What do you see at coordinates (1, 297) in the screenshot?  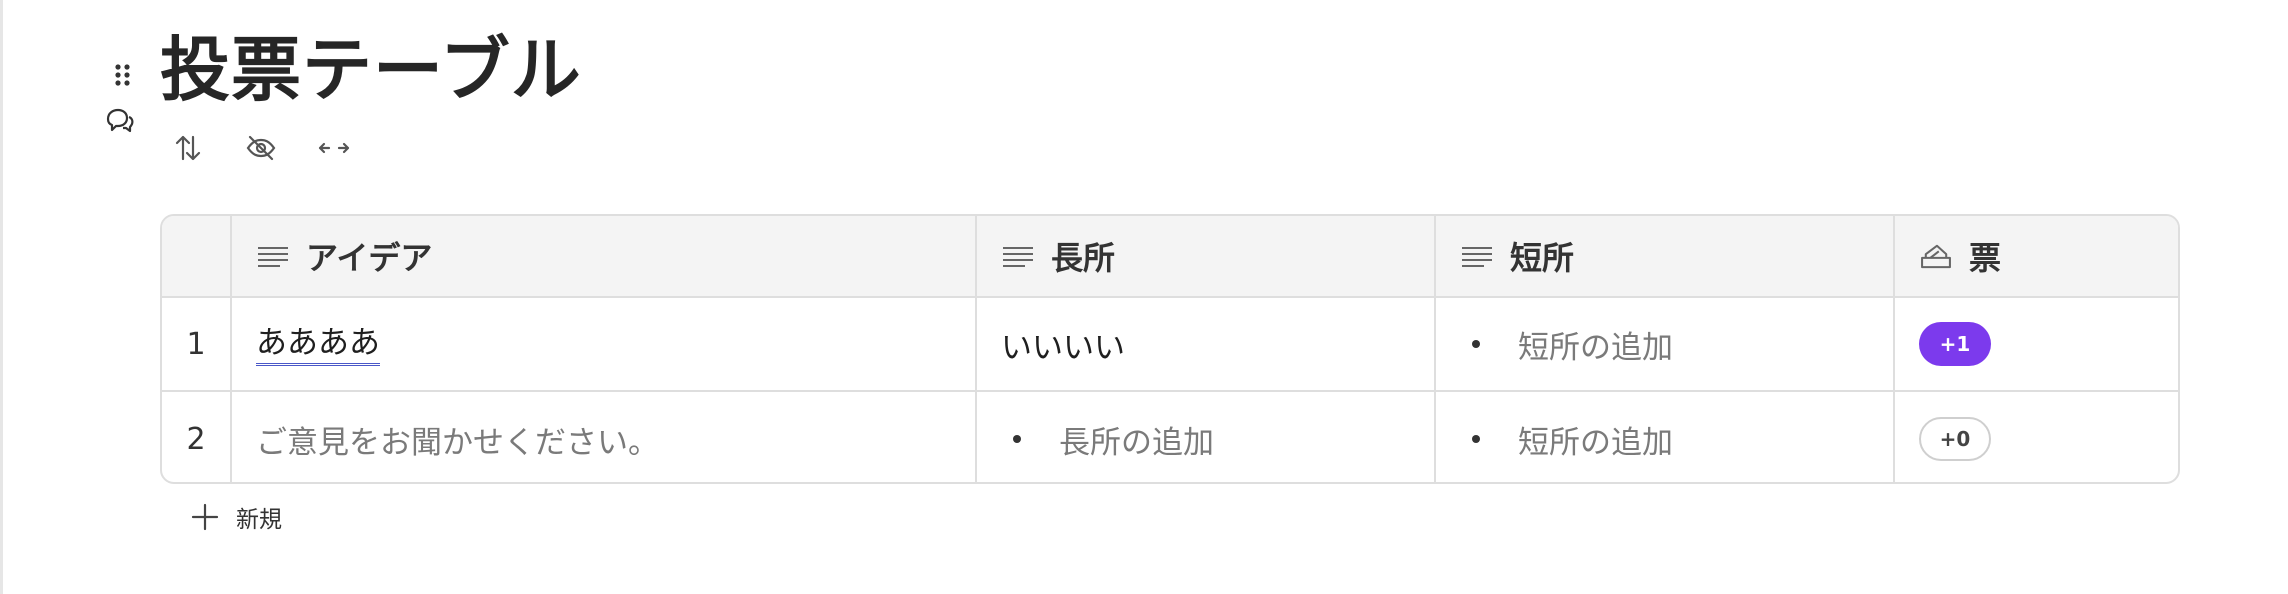 I see `left-edge-divider` at bounding box center [1, 297].